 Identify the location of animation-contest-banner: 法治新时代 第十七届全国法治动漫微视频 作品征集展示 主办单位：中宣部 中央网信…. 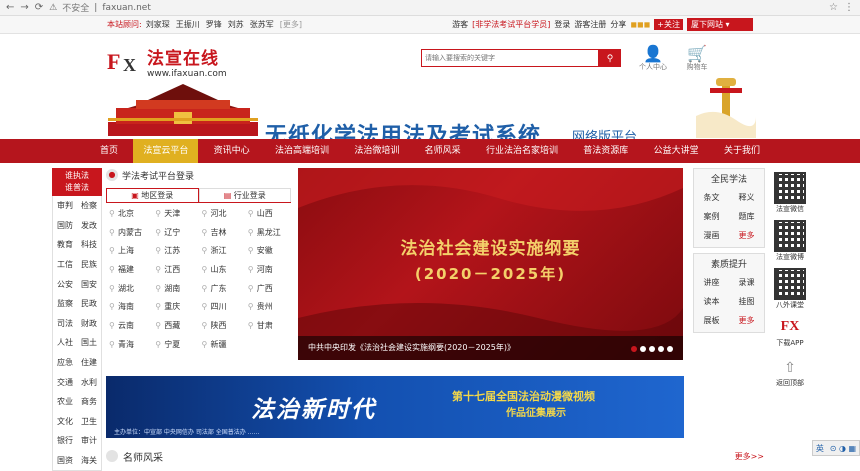
(395, 407).